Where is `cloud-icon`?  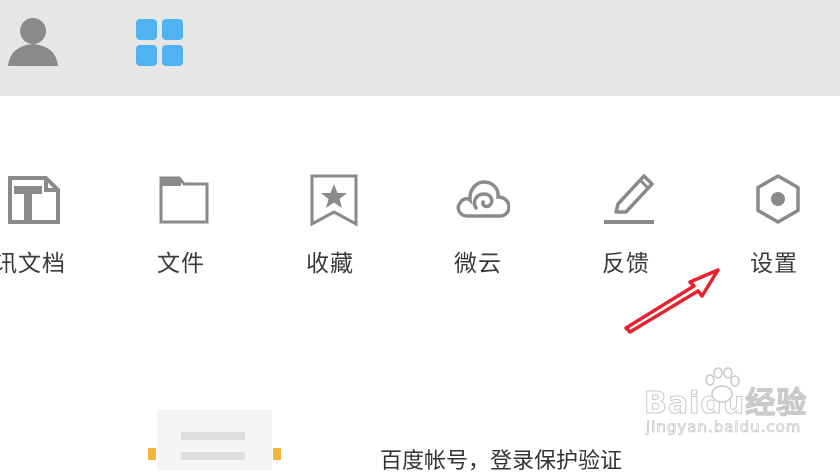 cloud-icon is located at coordinates (483, 199).